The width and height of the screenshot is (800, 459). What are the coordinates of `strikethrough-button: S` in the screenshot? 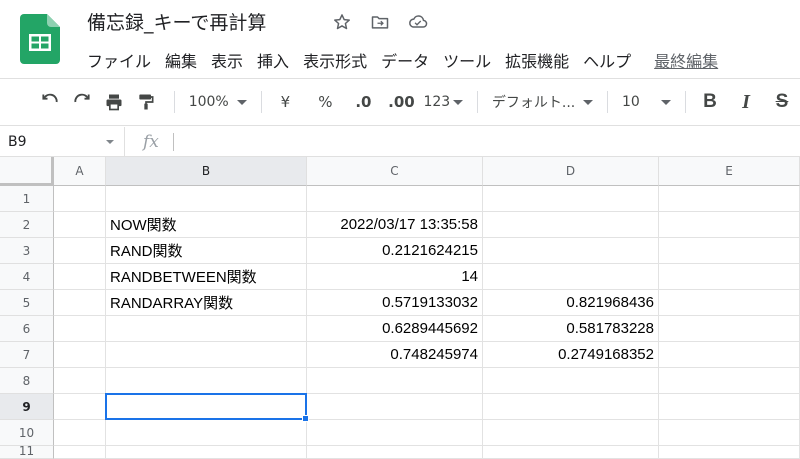 It's located at (782, 102).